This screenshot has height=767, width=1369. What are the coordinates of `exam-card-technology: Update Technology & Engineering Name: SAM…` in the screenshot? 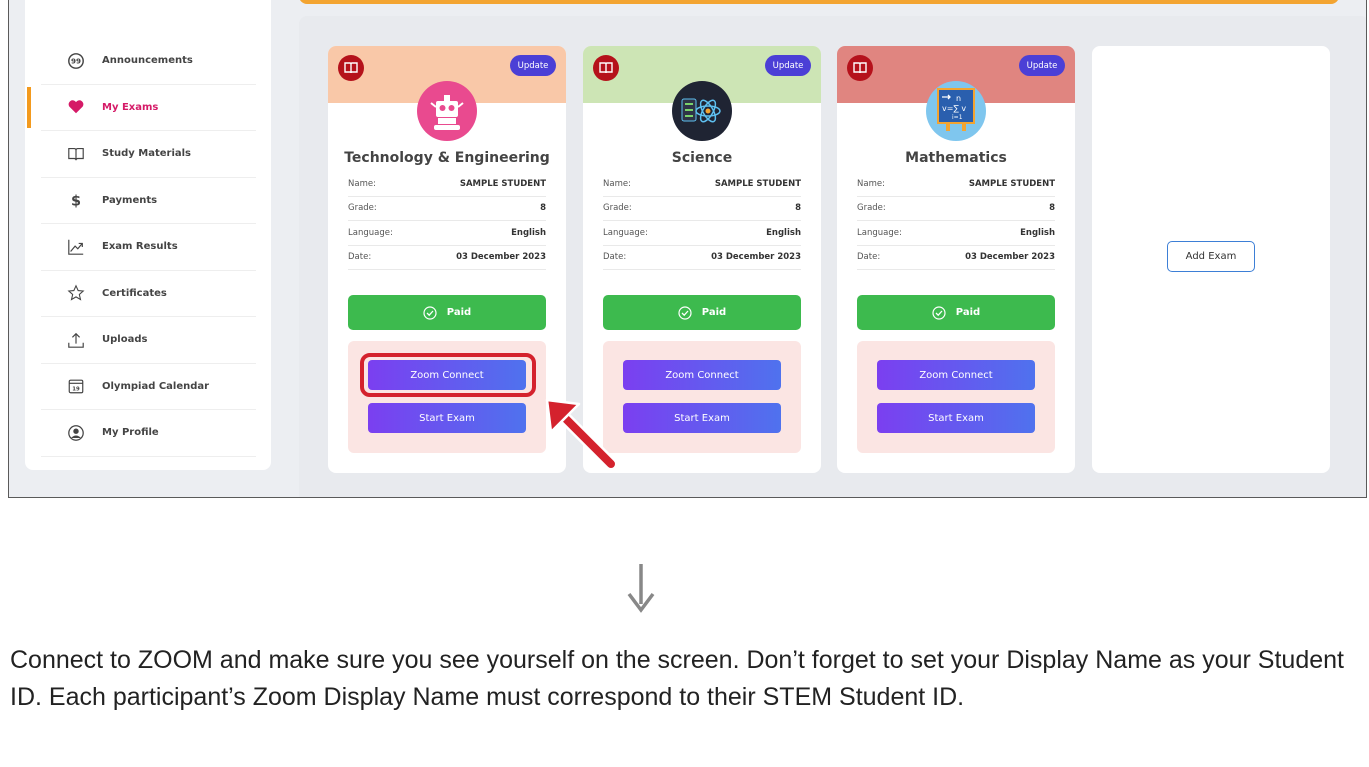 It's located at (447, 259).